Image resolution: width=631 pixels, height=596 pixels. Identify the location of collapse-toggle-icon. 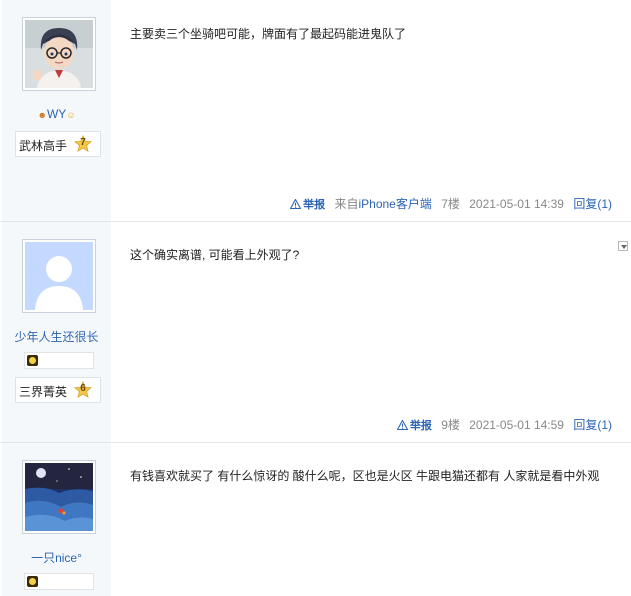
(623, 246).